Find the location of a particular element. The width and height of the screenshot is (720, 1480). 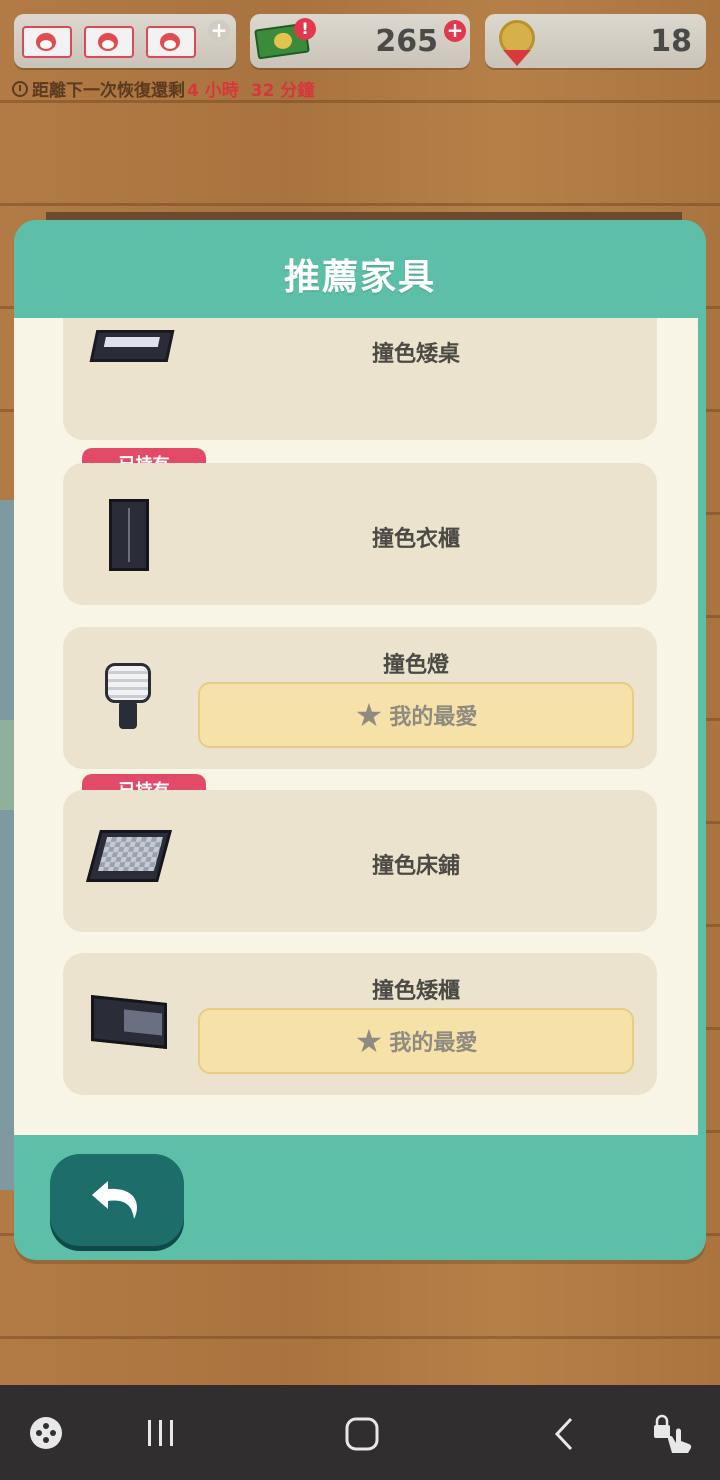

furniture-name: 撞色床鋪 is located at coordinates (415, 866).